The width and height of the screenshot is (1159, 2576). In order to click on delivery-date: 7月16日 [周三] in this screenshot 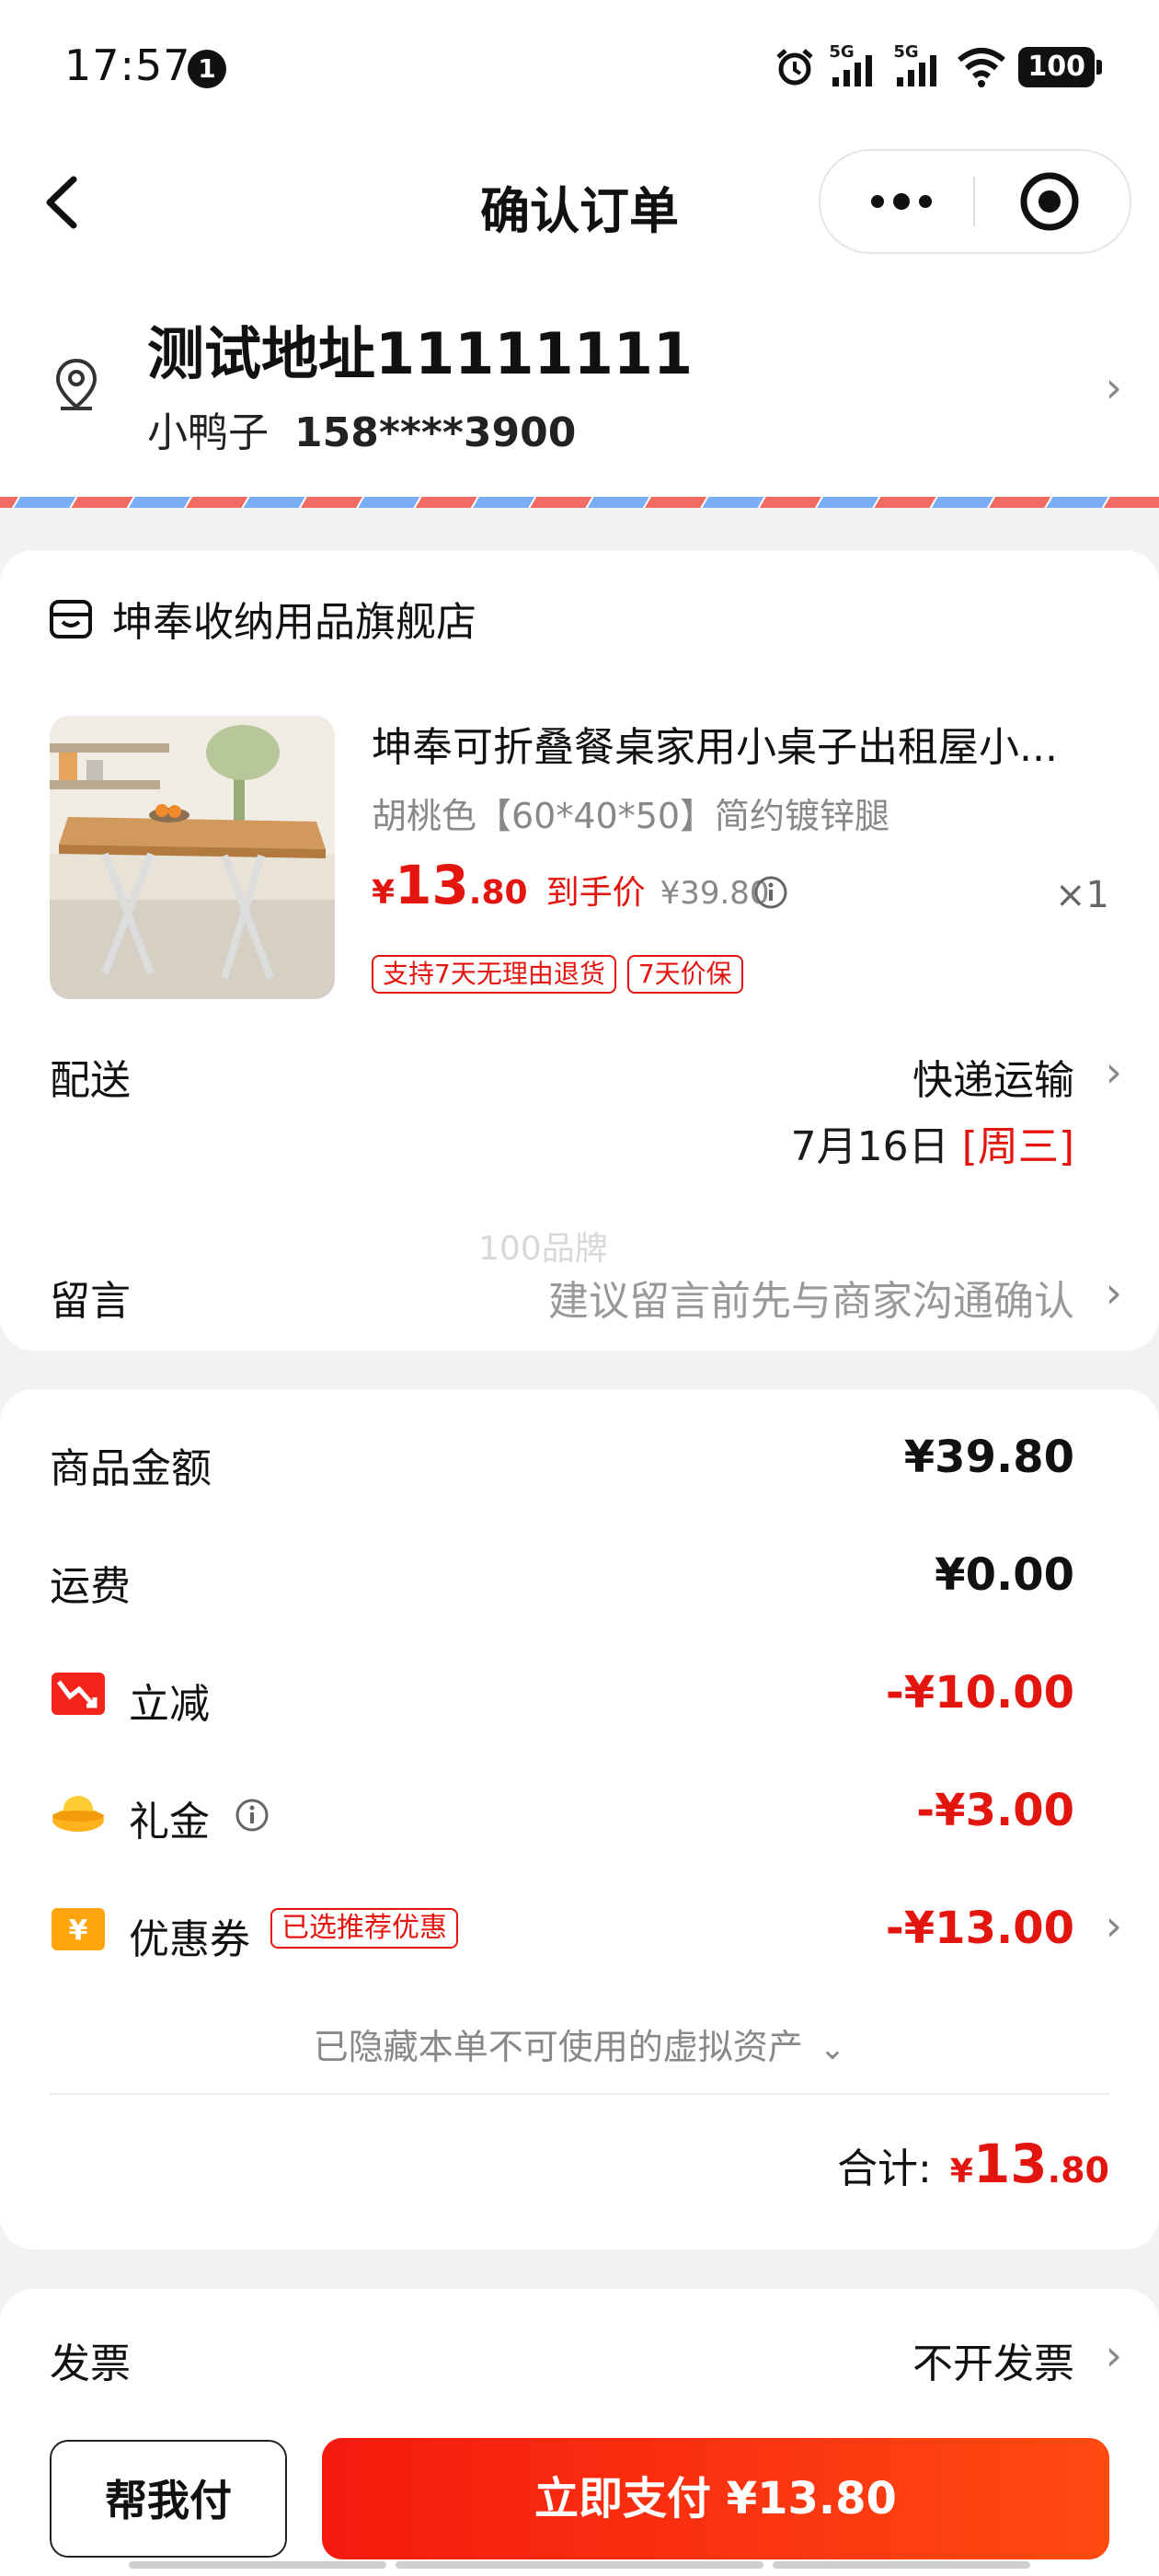, I will do `click(932, 1142)`.